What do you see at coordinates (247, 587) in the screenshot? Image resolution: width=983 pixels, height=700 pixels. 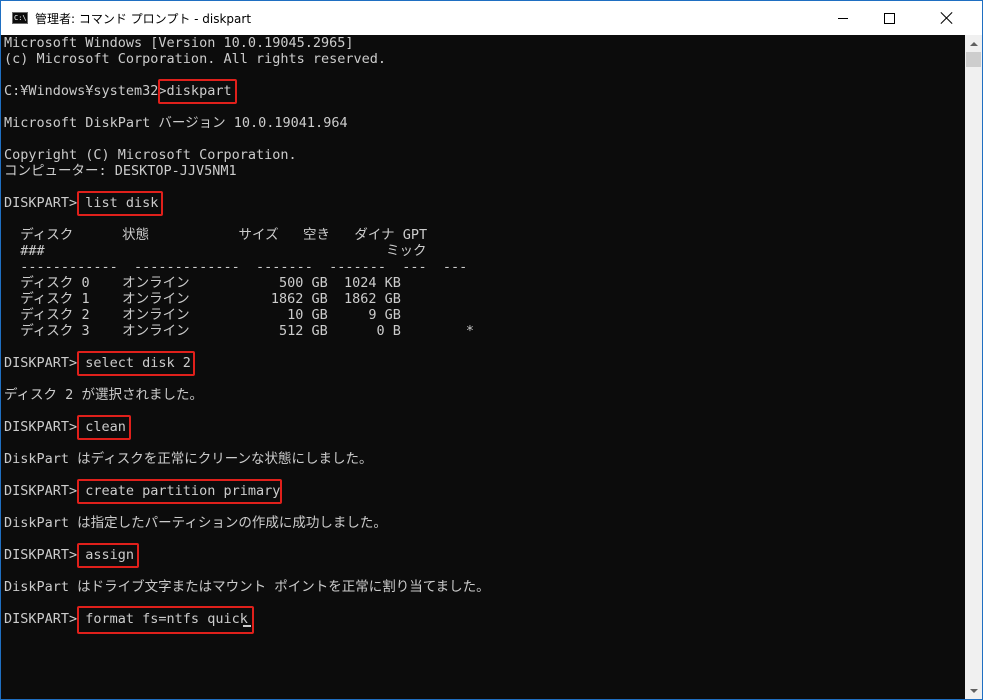 I see `console-line: DiskPart はドライブ文字またはマウント ポイントを正常に割り当てました。` at bounding box center [247, 587].